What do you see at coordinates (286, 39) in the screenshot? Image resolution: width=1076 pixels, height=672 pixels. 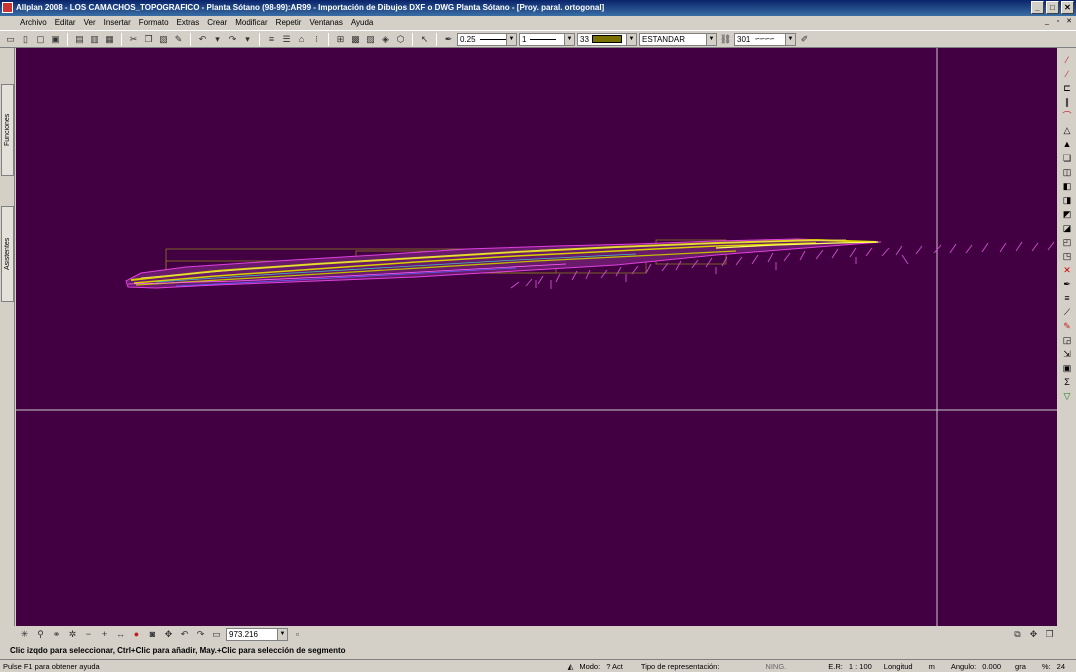 I see `layer-select-icon: ☰` at bounding box center [286, 39].